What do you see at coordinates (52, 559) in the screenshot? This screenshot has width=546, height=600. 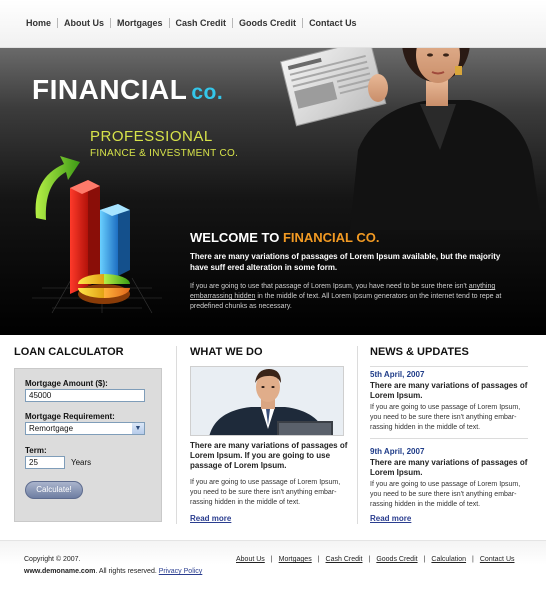 I see `copyright-text: Copyright © 2007.` at bounding box center [52, 559].